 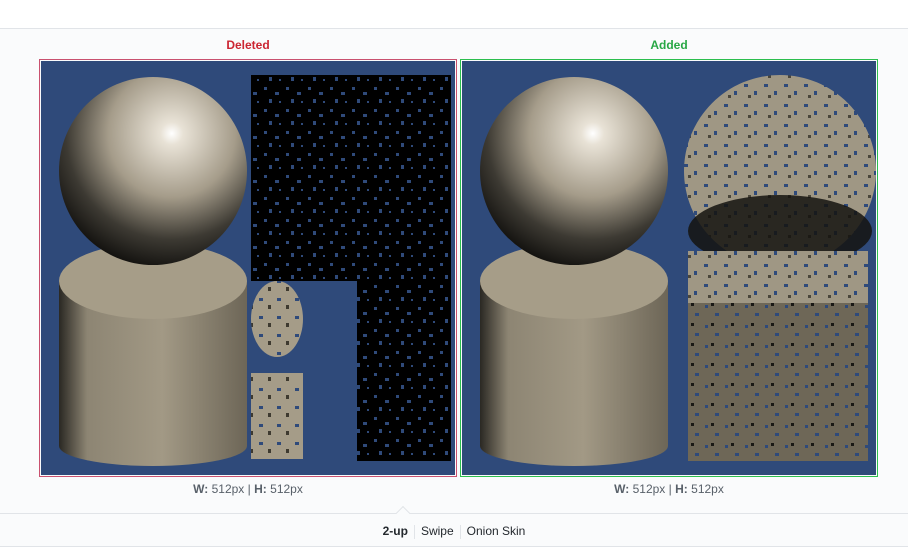 I want to click on top-strip, so click(x=454, y=14).